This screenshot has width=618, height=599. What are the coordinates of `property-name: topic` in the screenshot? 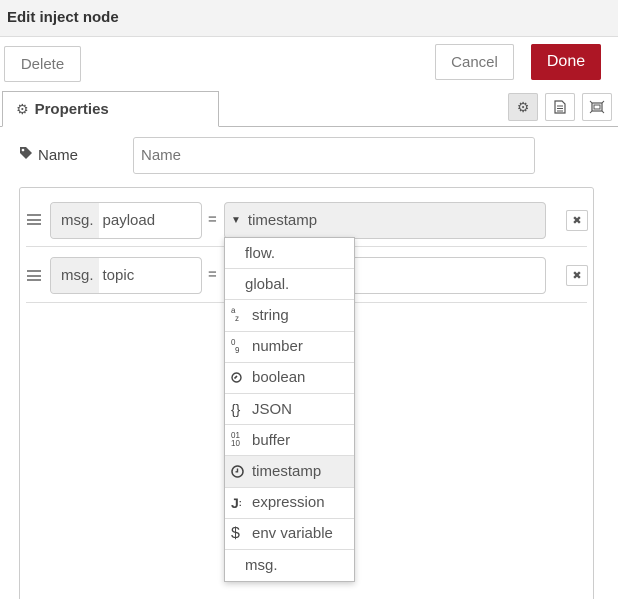 It's located at (117, 275).